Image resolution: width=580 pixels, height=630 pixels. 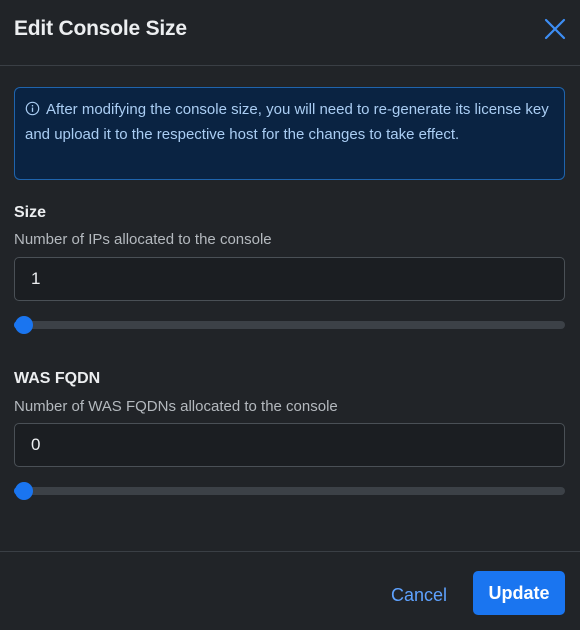 What do you see at coordinates (57, 378) in the screenshot?
I see `was-fqdn-label: WAS FQDN` at bounding box center [57, 378].